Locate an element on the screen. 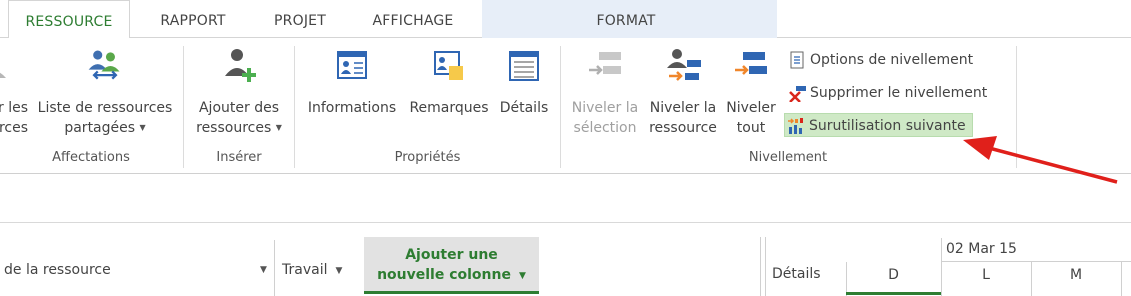 The image size is (1131, 296). column-header-work: Travail ▼ is located at coordinates (322, 270).